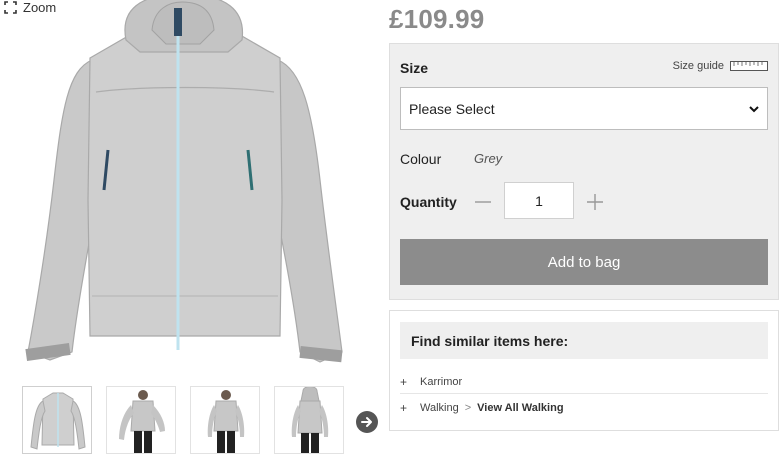 The width and height of the screenshot is (784, 461). I want to click on similar-link-view-all-walking: View All Walking, so click(520, 408).